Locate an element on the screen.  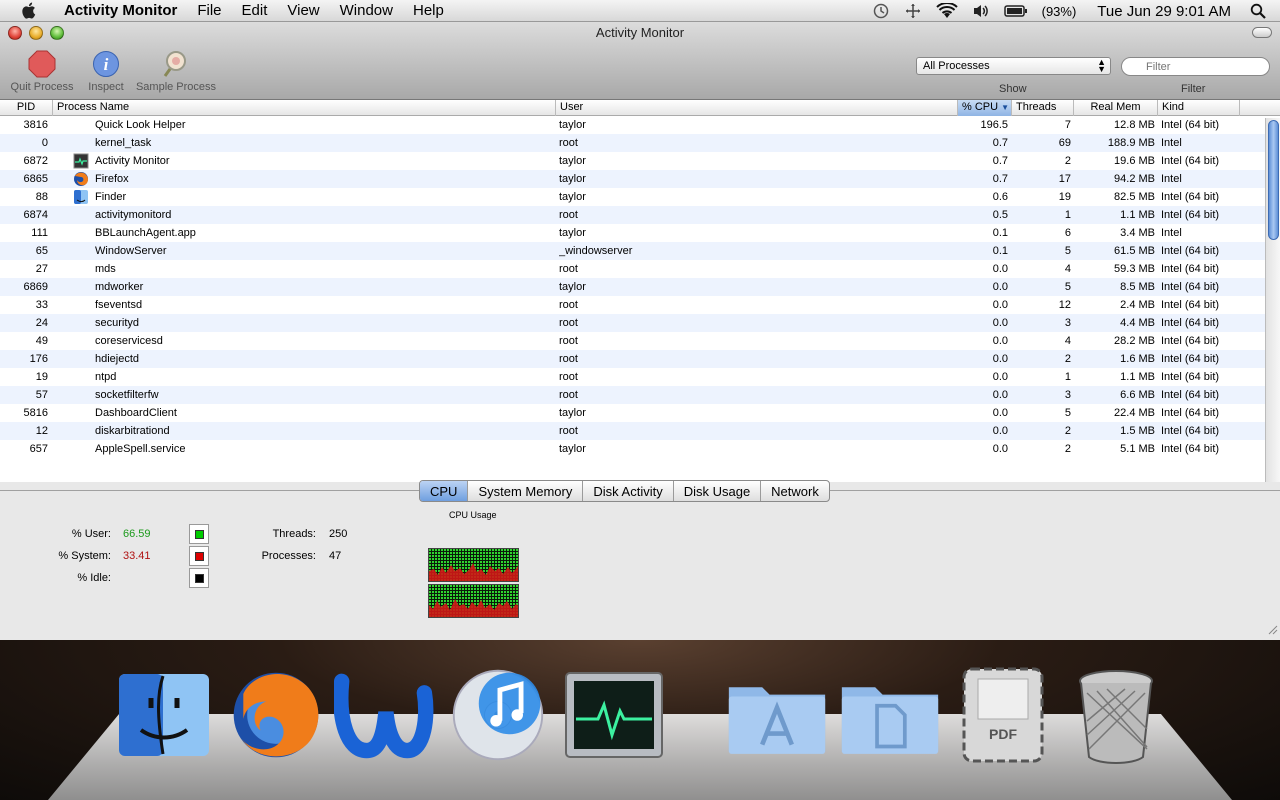
inspect-button: i Inspect is located at coordinates (106, 71).